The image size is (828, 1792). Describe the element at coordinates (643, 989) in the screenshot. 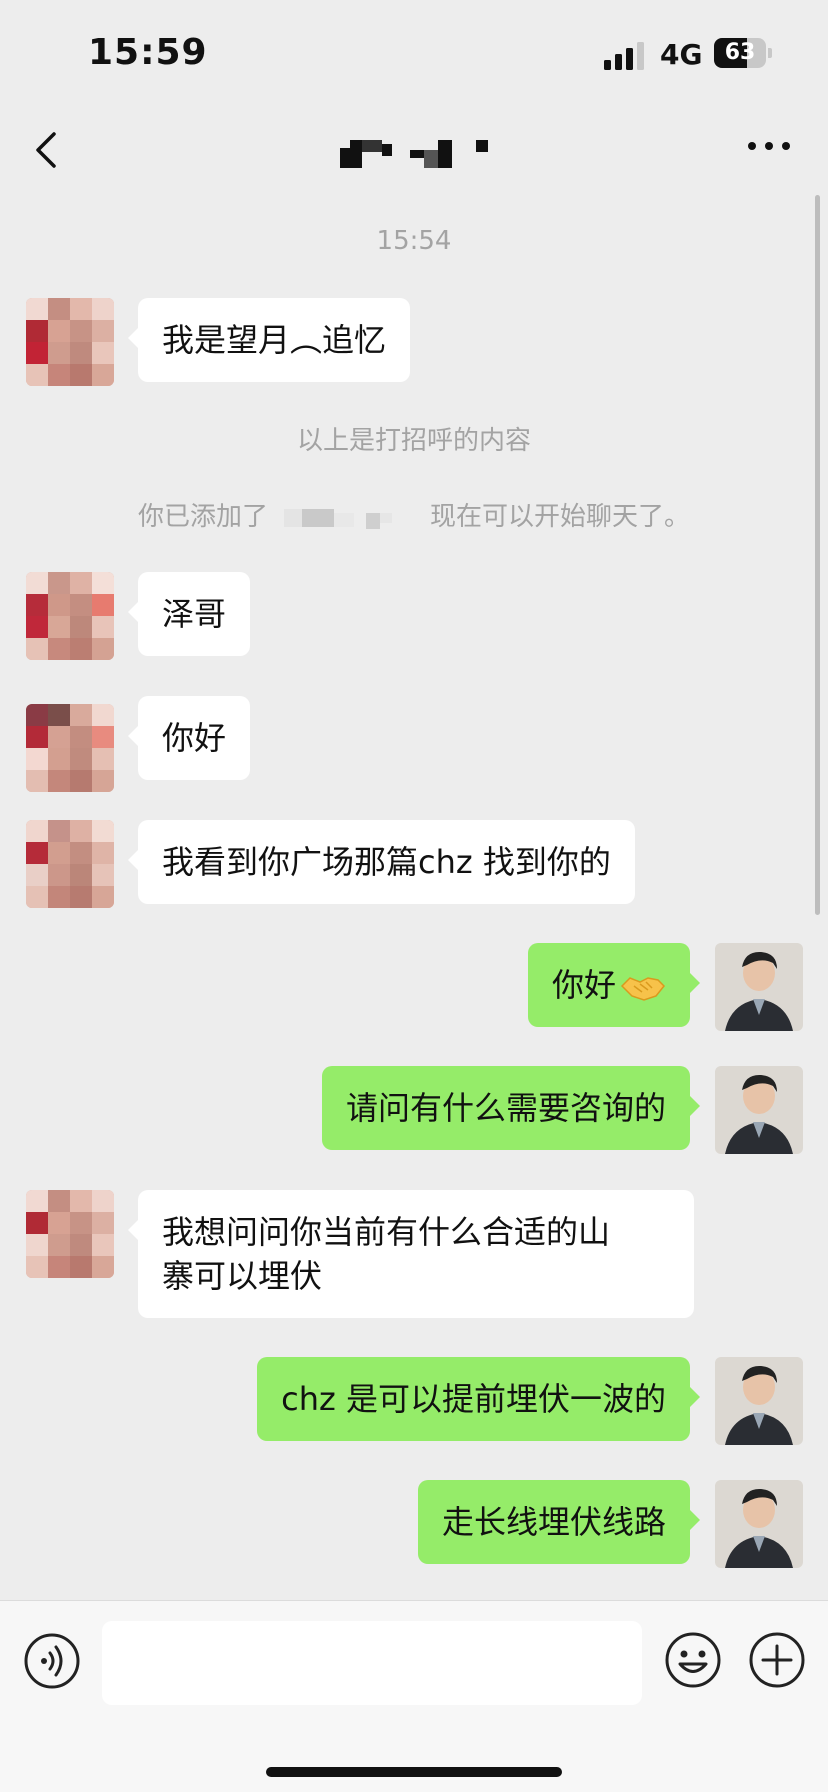

I see `handshake-emoji` at that location.